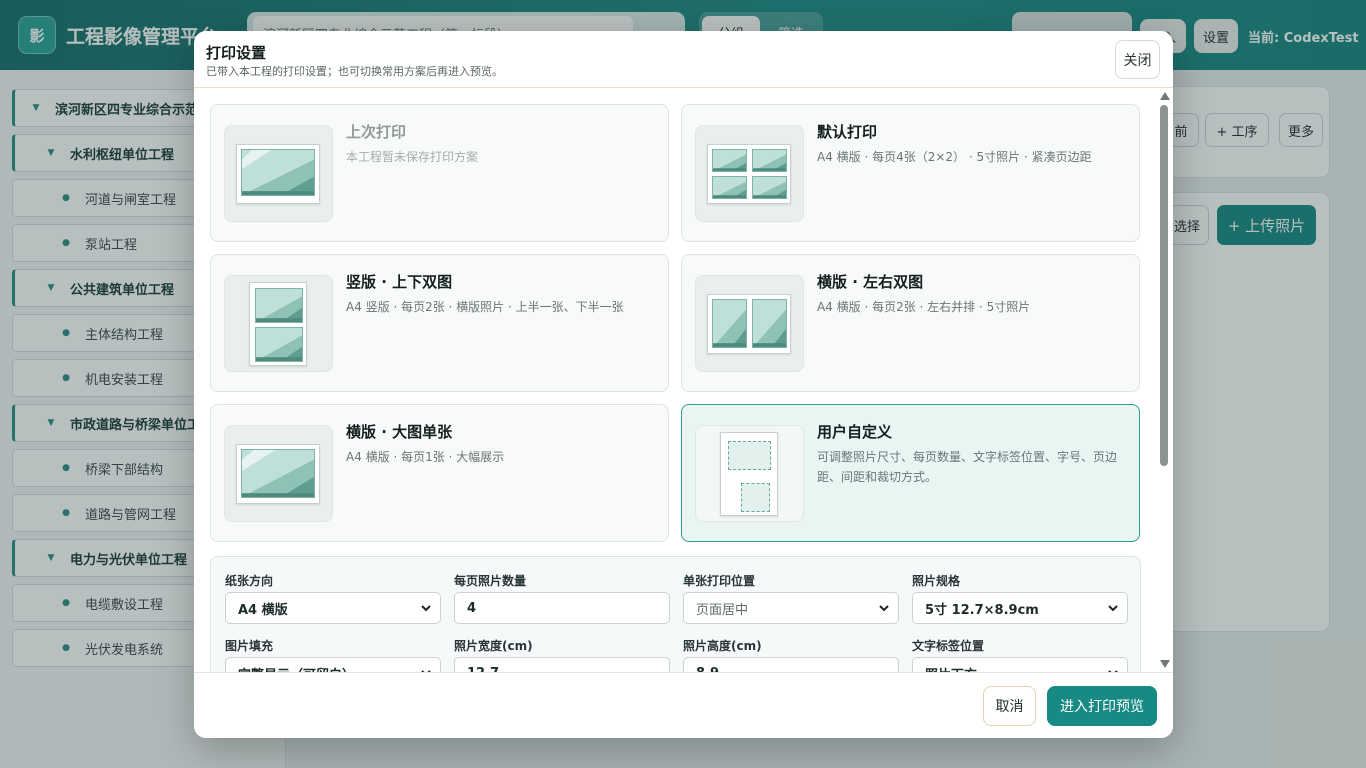  I want to click on preset-description: A4 横版 · 每页2张 · 左右并排 · 5寸照片, so click(924, 307).